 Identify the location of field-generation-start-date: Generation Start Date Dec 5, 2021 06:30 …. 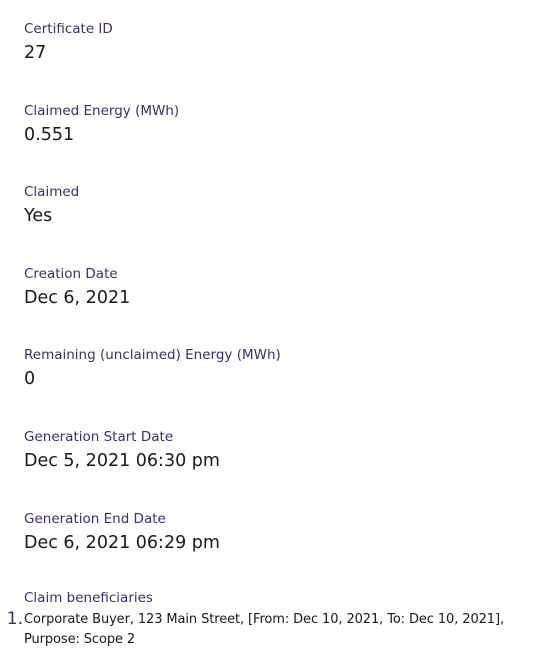
(289, 470).